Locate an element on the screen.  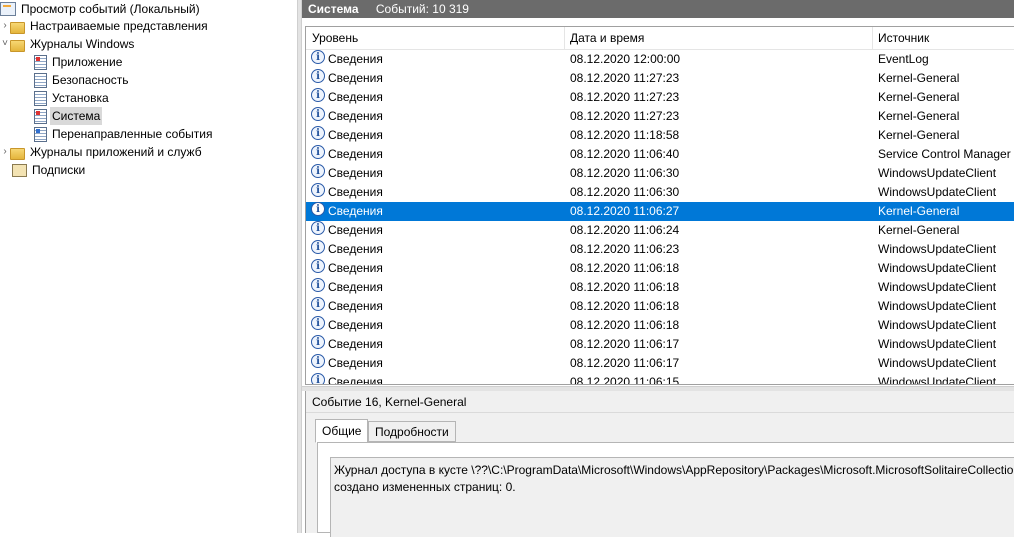
tree-node-windows-logs: ˅ Журналы Windows is located at coordinates (68, 44).